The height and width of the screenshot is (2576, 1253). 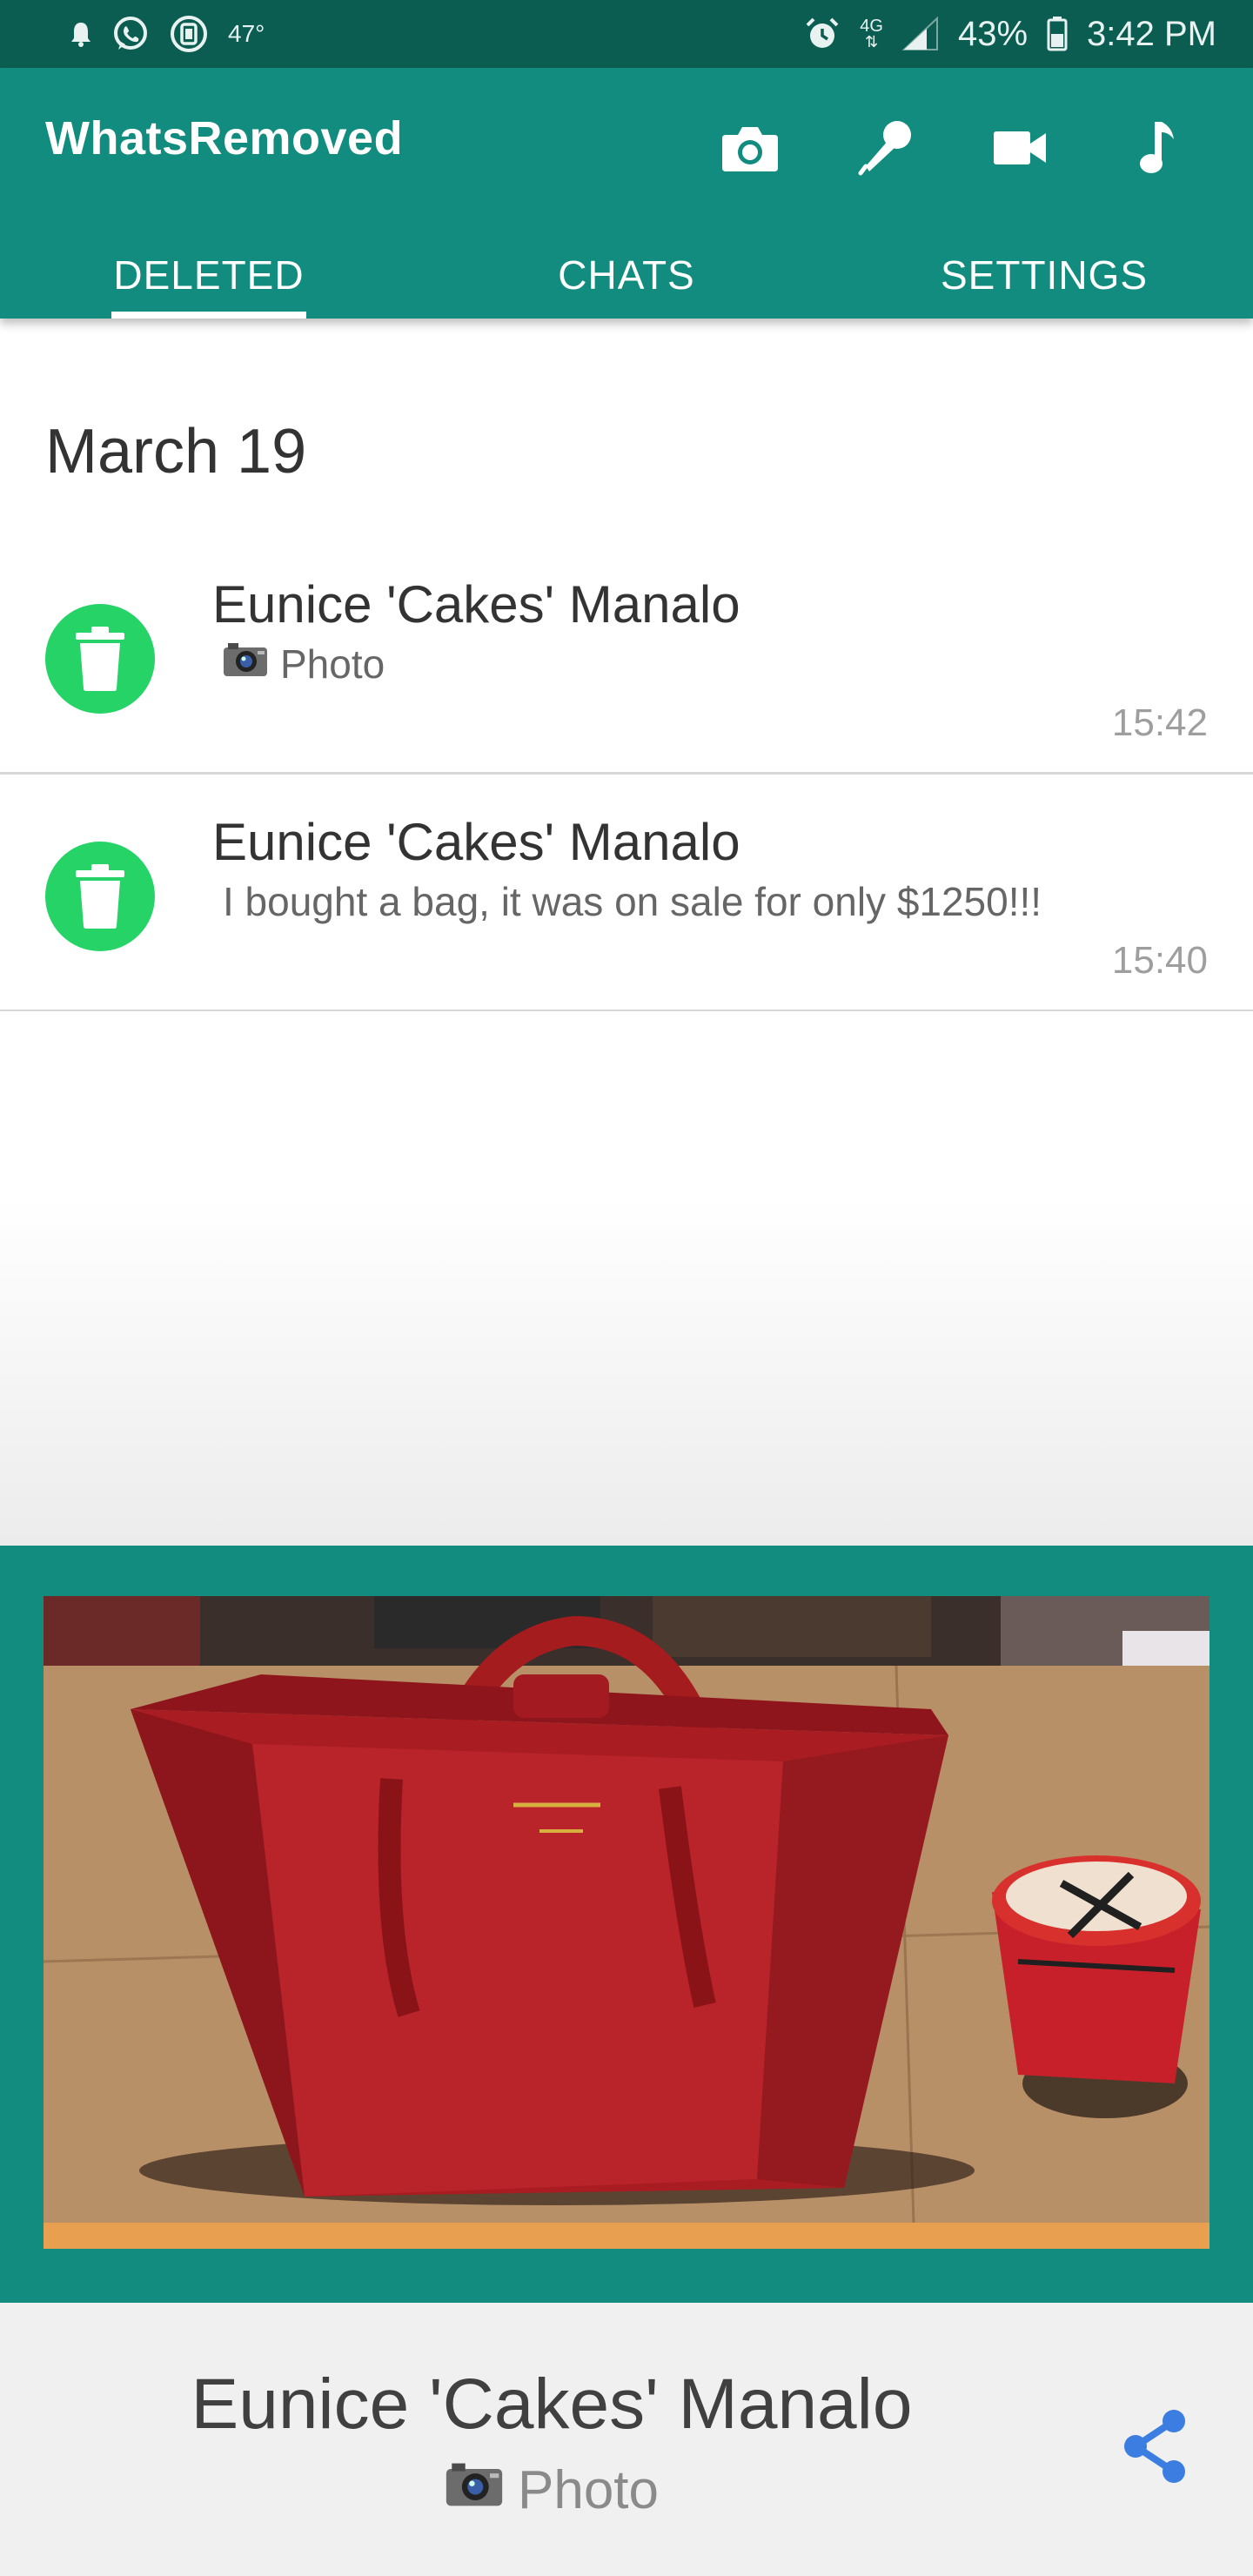 What do you see at coordinates (246, 34) in the screenshot?
I see `temperature-text: 47°` at bounding box center [246, 34].